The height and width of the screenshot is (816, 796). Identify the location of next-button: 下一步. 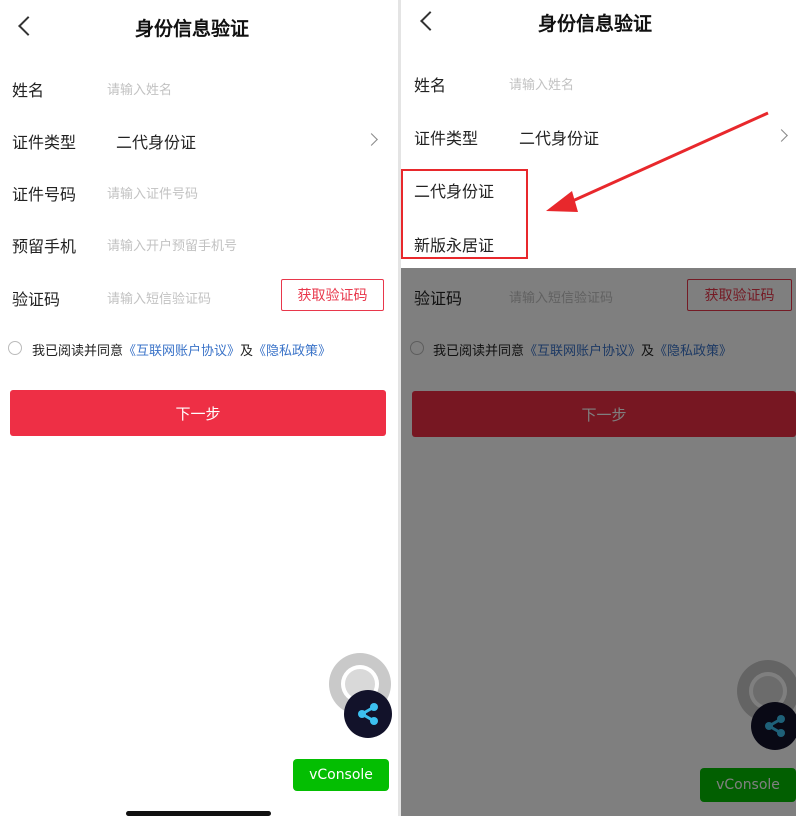
(198, 413).